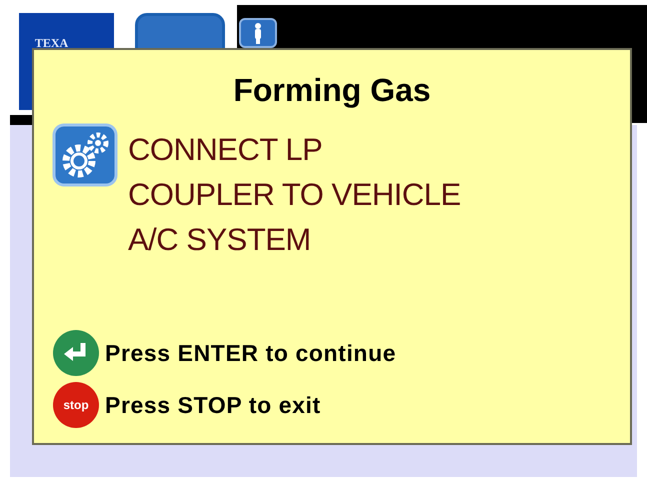 This screenshot has width=647, height=482. What do you see at coordinates (250, 353) in the screenshot?
I see `instruction-text: Press ENTER to continue` at bounding box center [250, 353].